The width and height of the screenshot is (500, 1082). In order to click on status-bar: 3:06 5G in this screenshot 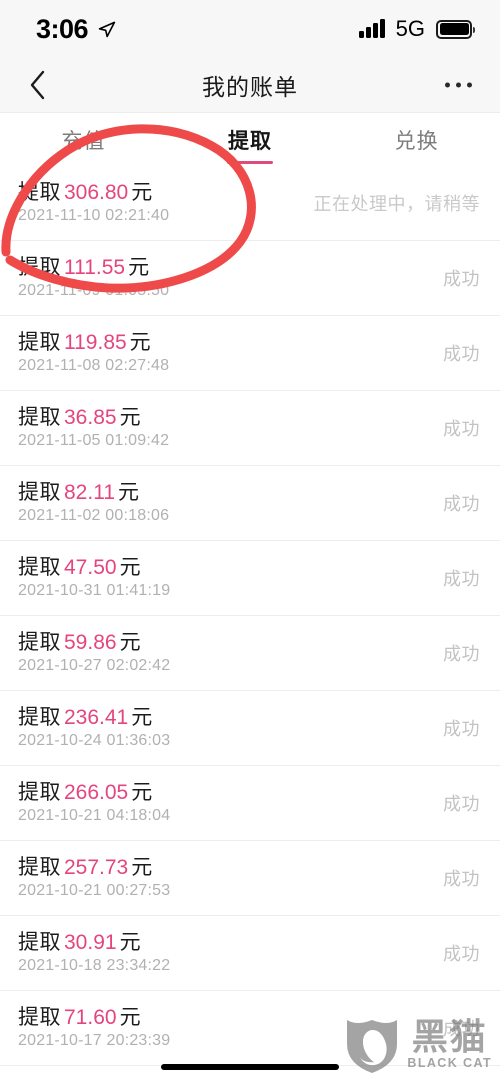, I will do `click(250, 29)`.